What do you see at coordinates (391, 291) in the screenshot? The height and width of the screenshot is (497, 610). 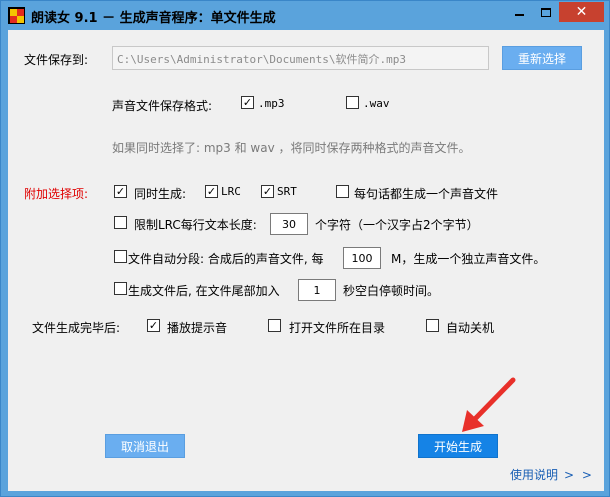 I see `silence-seconds-suffix: 秒空白停顿时间。` at bounding box center [391, 291].